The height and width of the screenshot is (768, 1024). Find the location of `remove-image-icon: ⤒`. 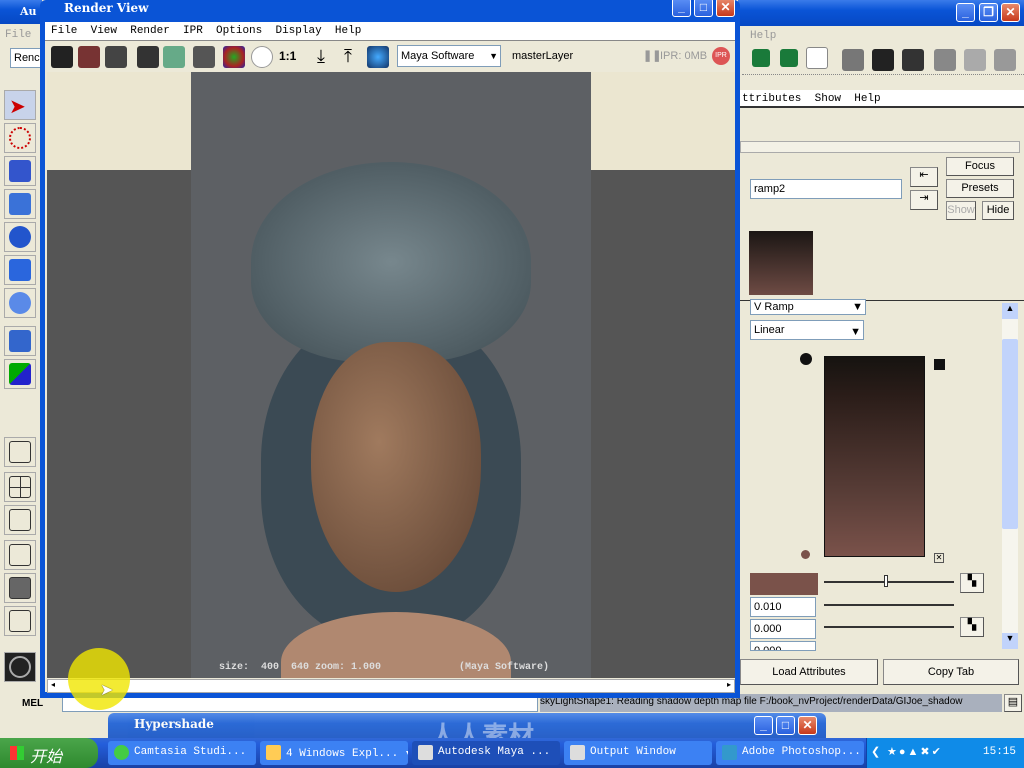

remove-image-icon: ⤒ is located at coordinates (348, 57).